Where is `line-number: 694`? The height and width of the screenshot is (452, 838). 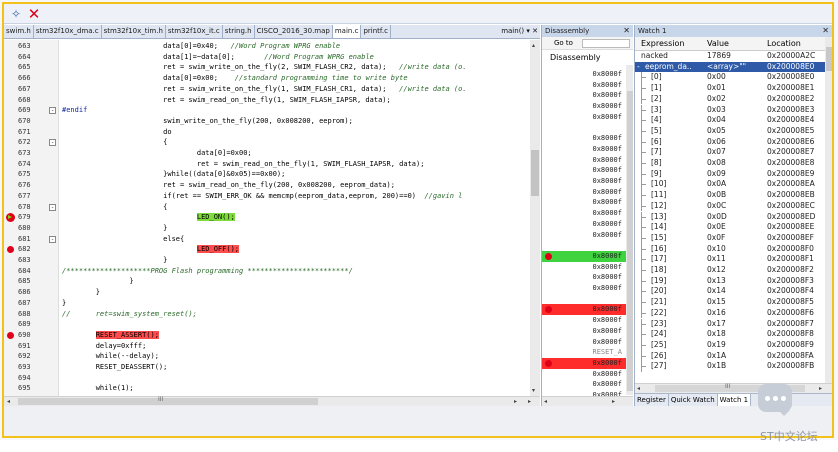 line-number: 694 is located at coordinates (31, 378).